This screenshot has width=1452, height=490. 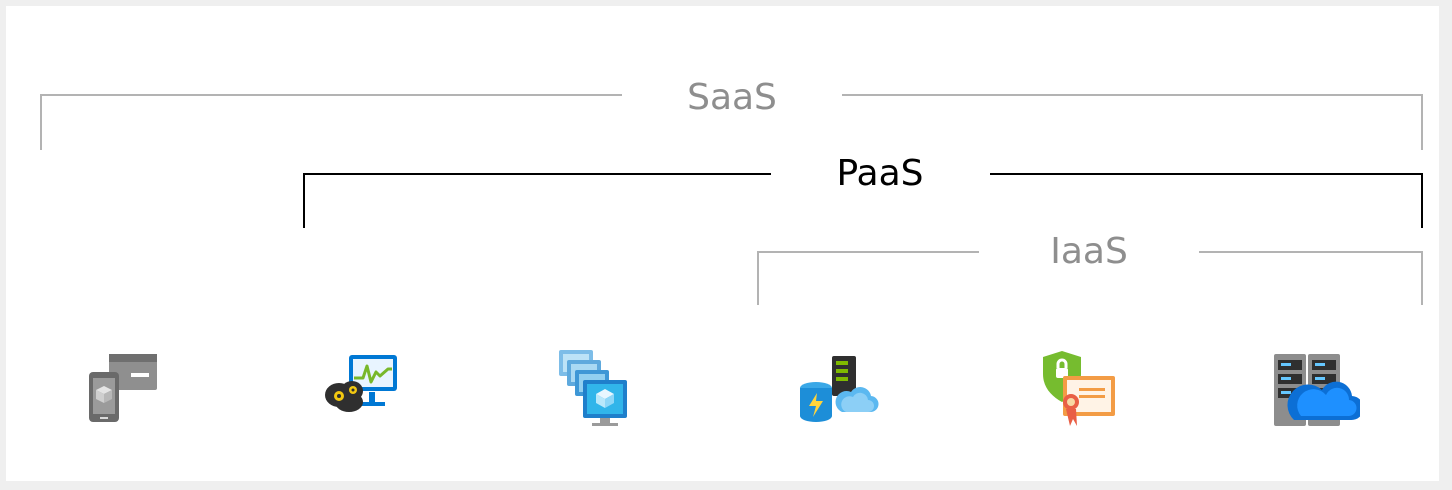 I want to click on security-certificate-icon, so click(x=1080, y=389).